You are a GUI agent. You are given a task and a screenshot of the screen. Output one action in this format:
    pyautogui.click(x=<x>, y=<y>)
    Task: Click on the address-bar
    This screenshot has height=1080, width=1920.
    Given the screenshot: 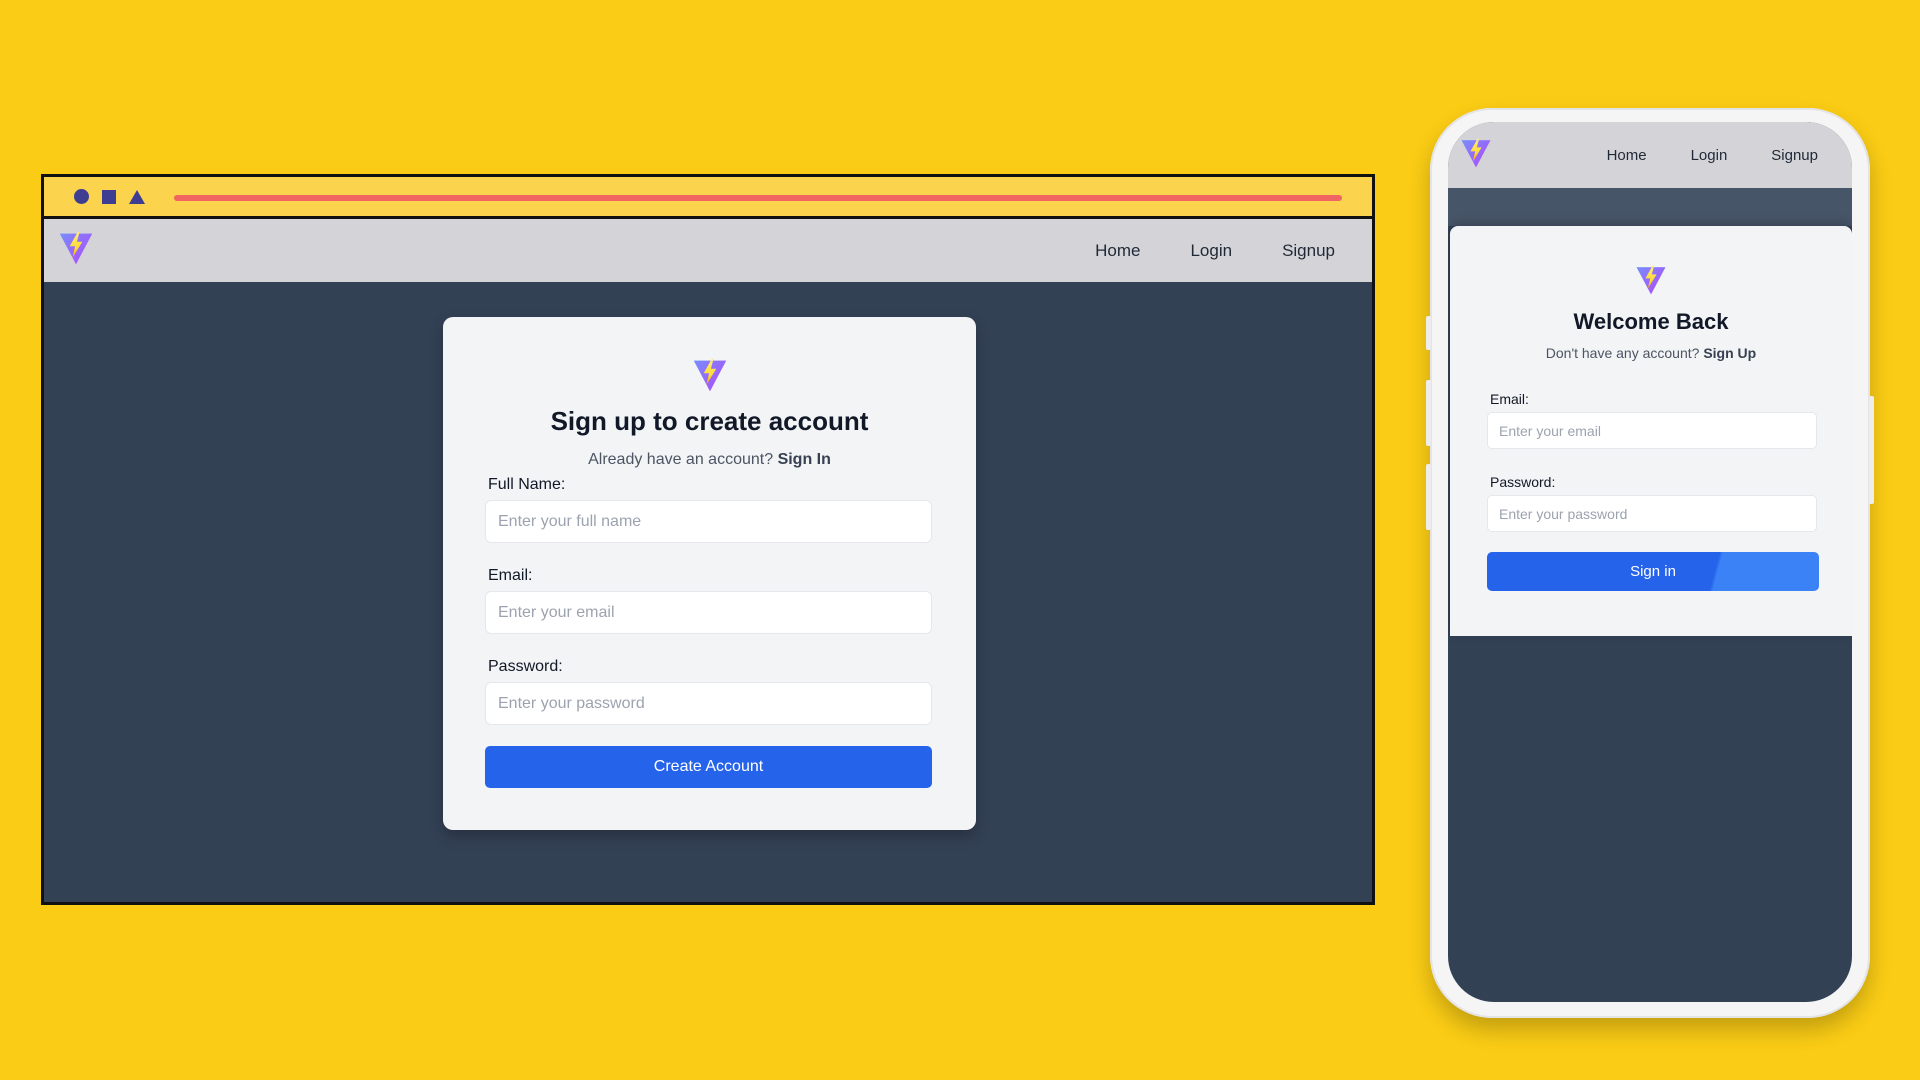 What is the action you would take?
    pyautogui.click(x=758, y=198)
    